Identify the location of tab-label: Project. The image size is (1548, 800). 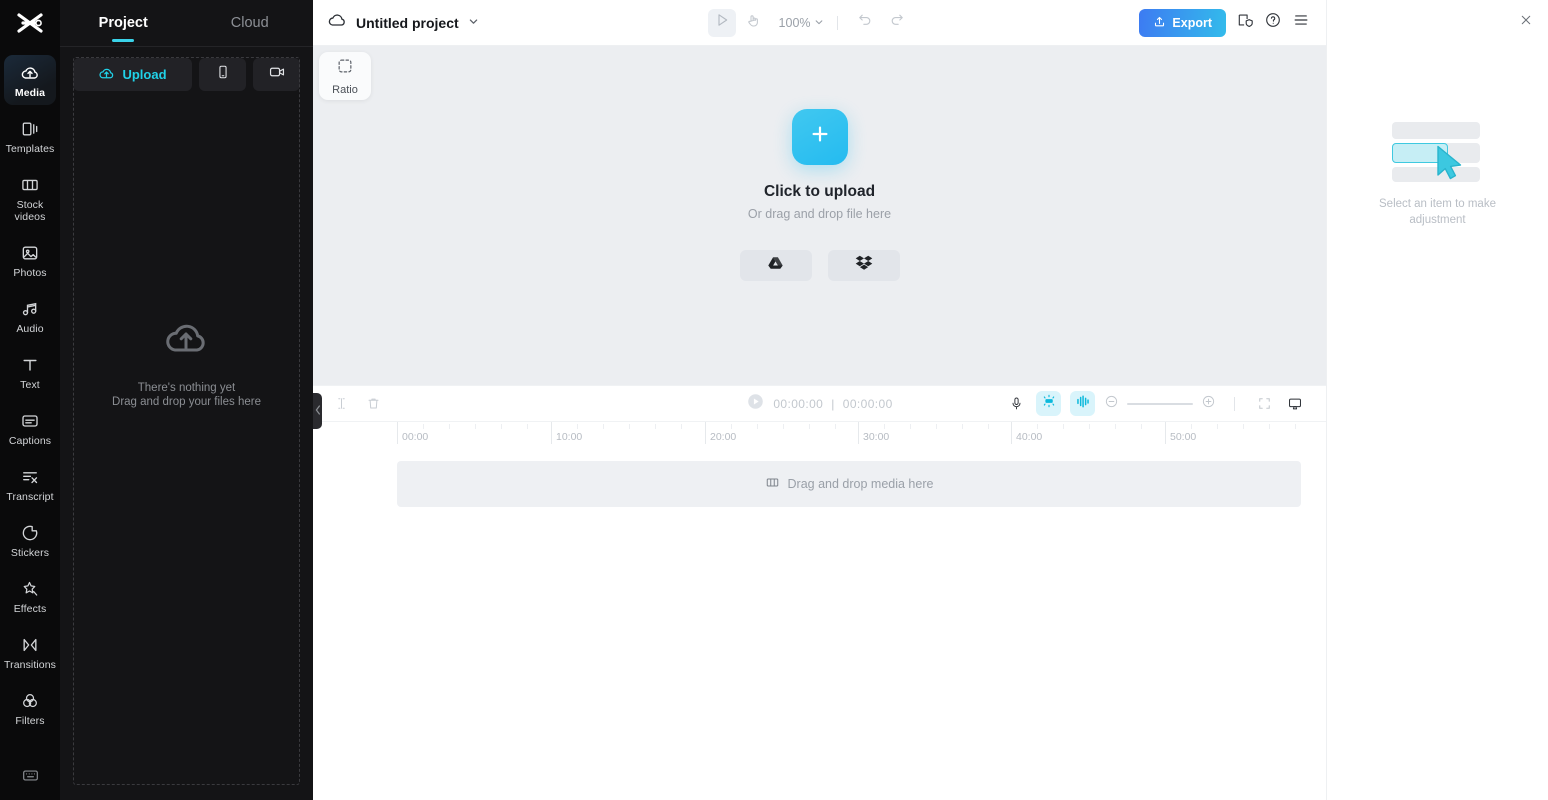
(123, 23).